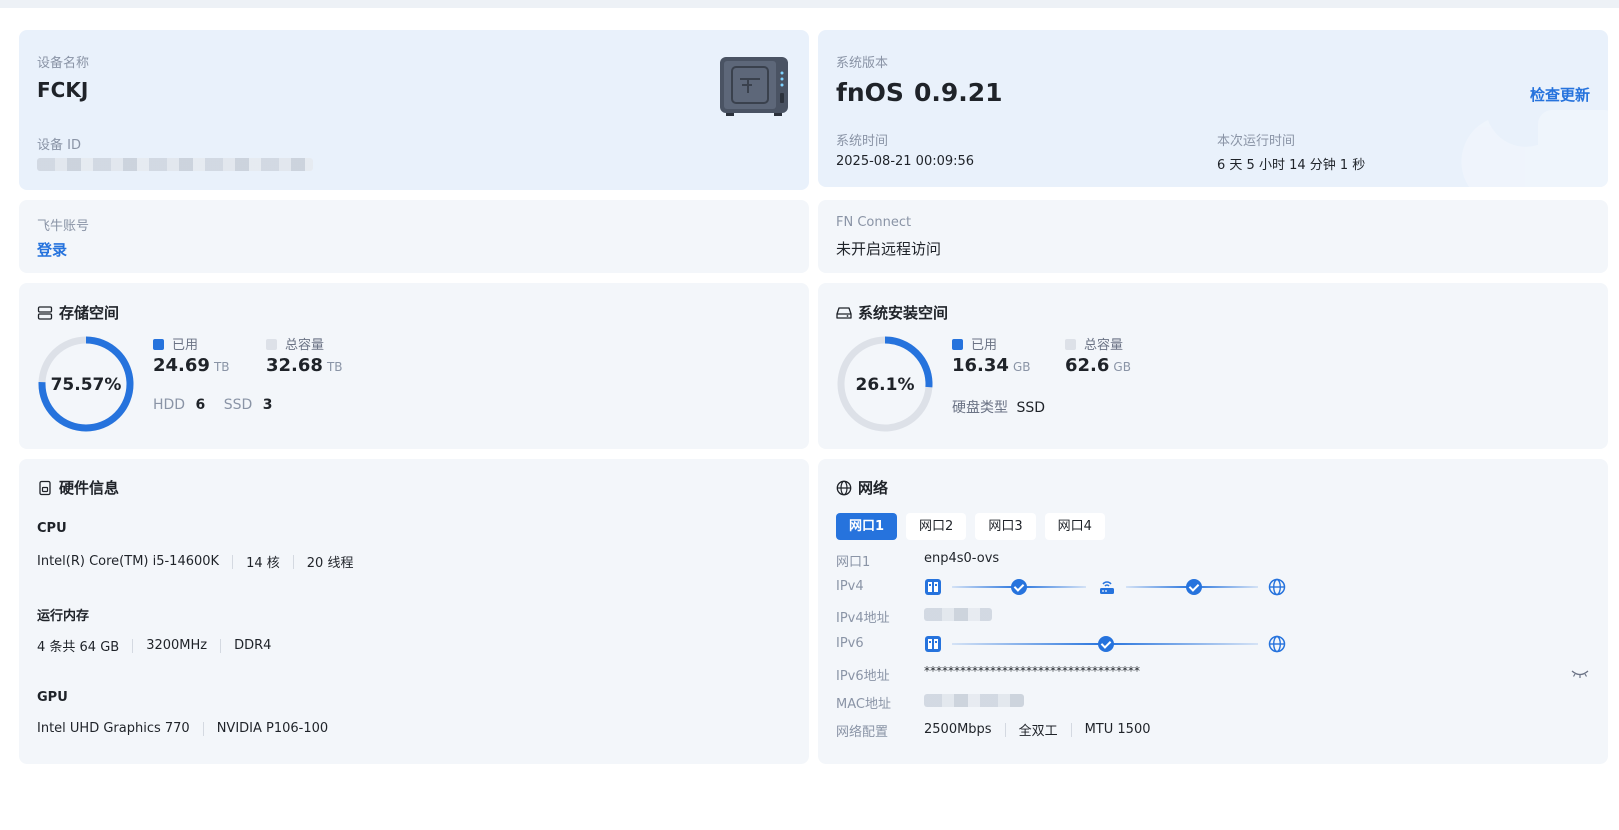 The height and width of the screenshot is (830, 1619). What do you see at coordinates (181, 365) in the screenshot?
I see `storage-used-value: 24.69` at bounding box center [181, 365].